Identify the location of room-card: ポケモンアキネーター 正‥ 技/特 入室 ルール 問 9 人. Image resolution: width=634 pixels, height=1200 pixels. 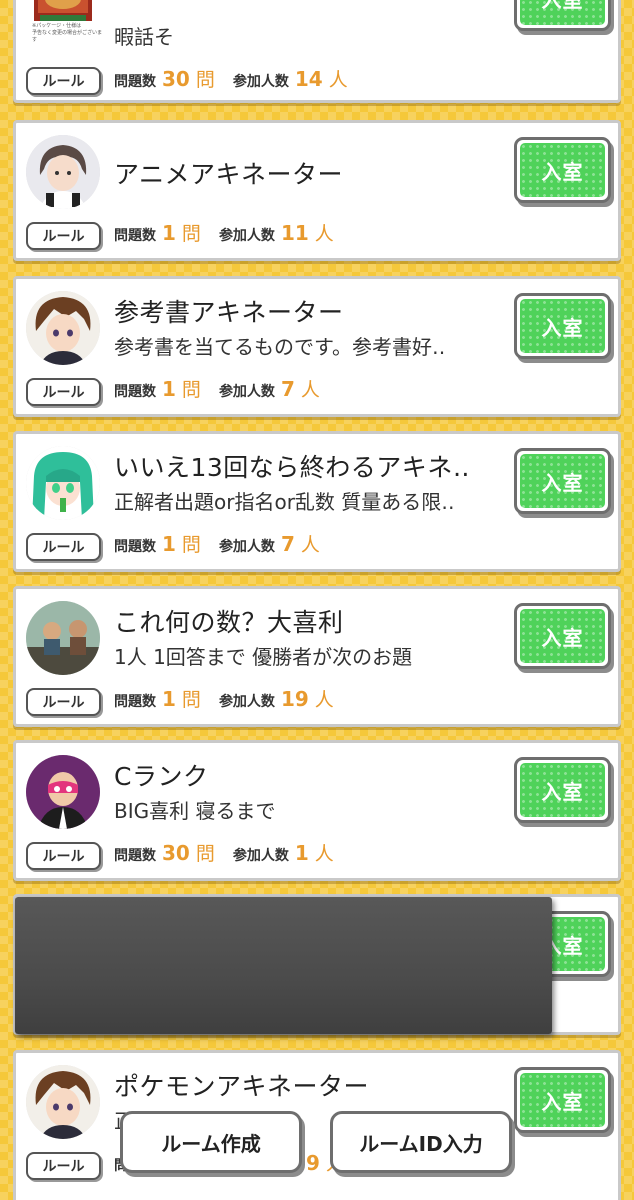
(317, 1125).